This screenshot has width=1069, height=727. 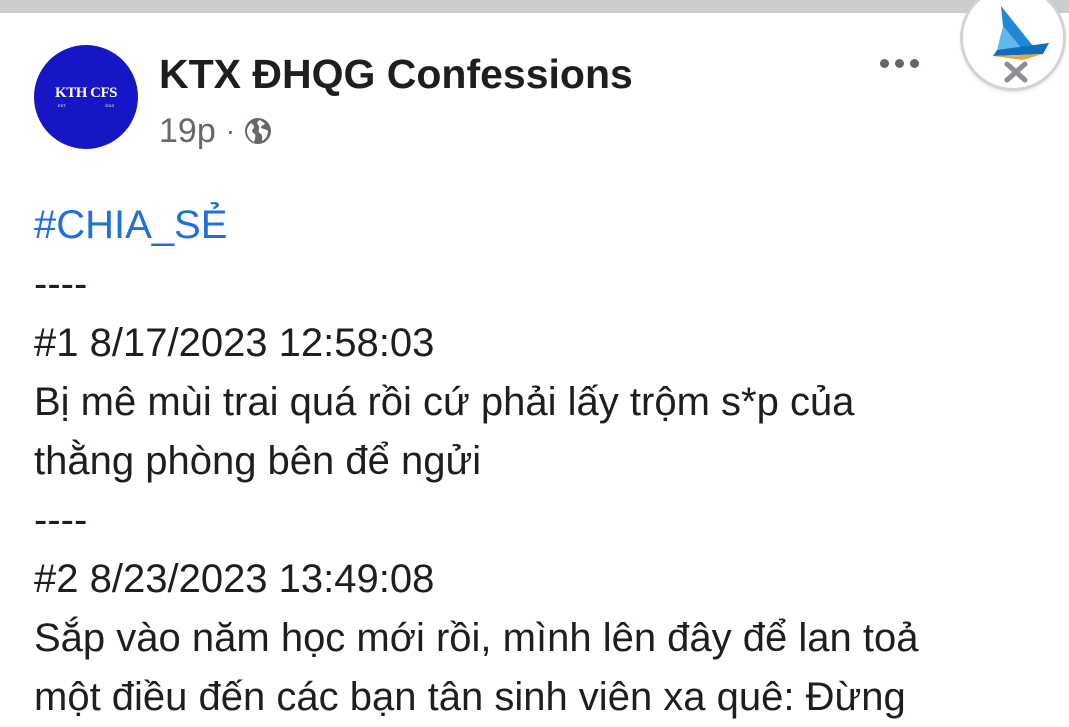 What do you see at coordinates (61, 284) in the screenshot?
I see `content-line-1: ----` at bounding box center [61, 284].